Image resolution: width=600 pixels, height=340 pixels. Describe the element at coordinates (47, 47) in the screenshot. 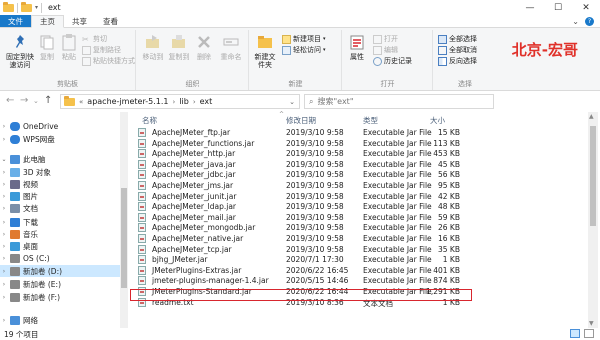

I see `copy-button: 复制` at that location.